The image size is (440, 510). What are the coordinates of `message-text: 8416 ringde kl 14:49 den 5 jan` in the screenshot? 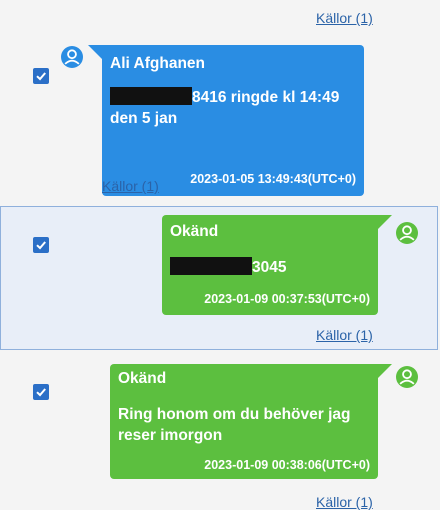 It's located at (225, 107).